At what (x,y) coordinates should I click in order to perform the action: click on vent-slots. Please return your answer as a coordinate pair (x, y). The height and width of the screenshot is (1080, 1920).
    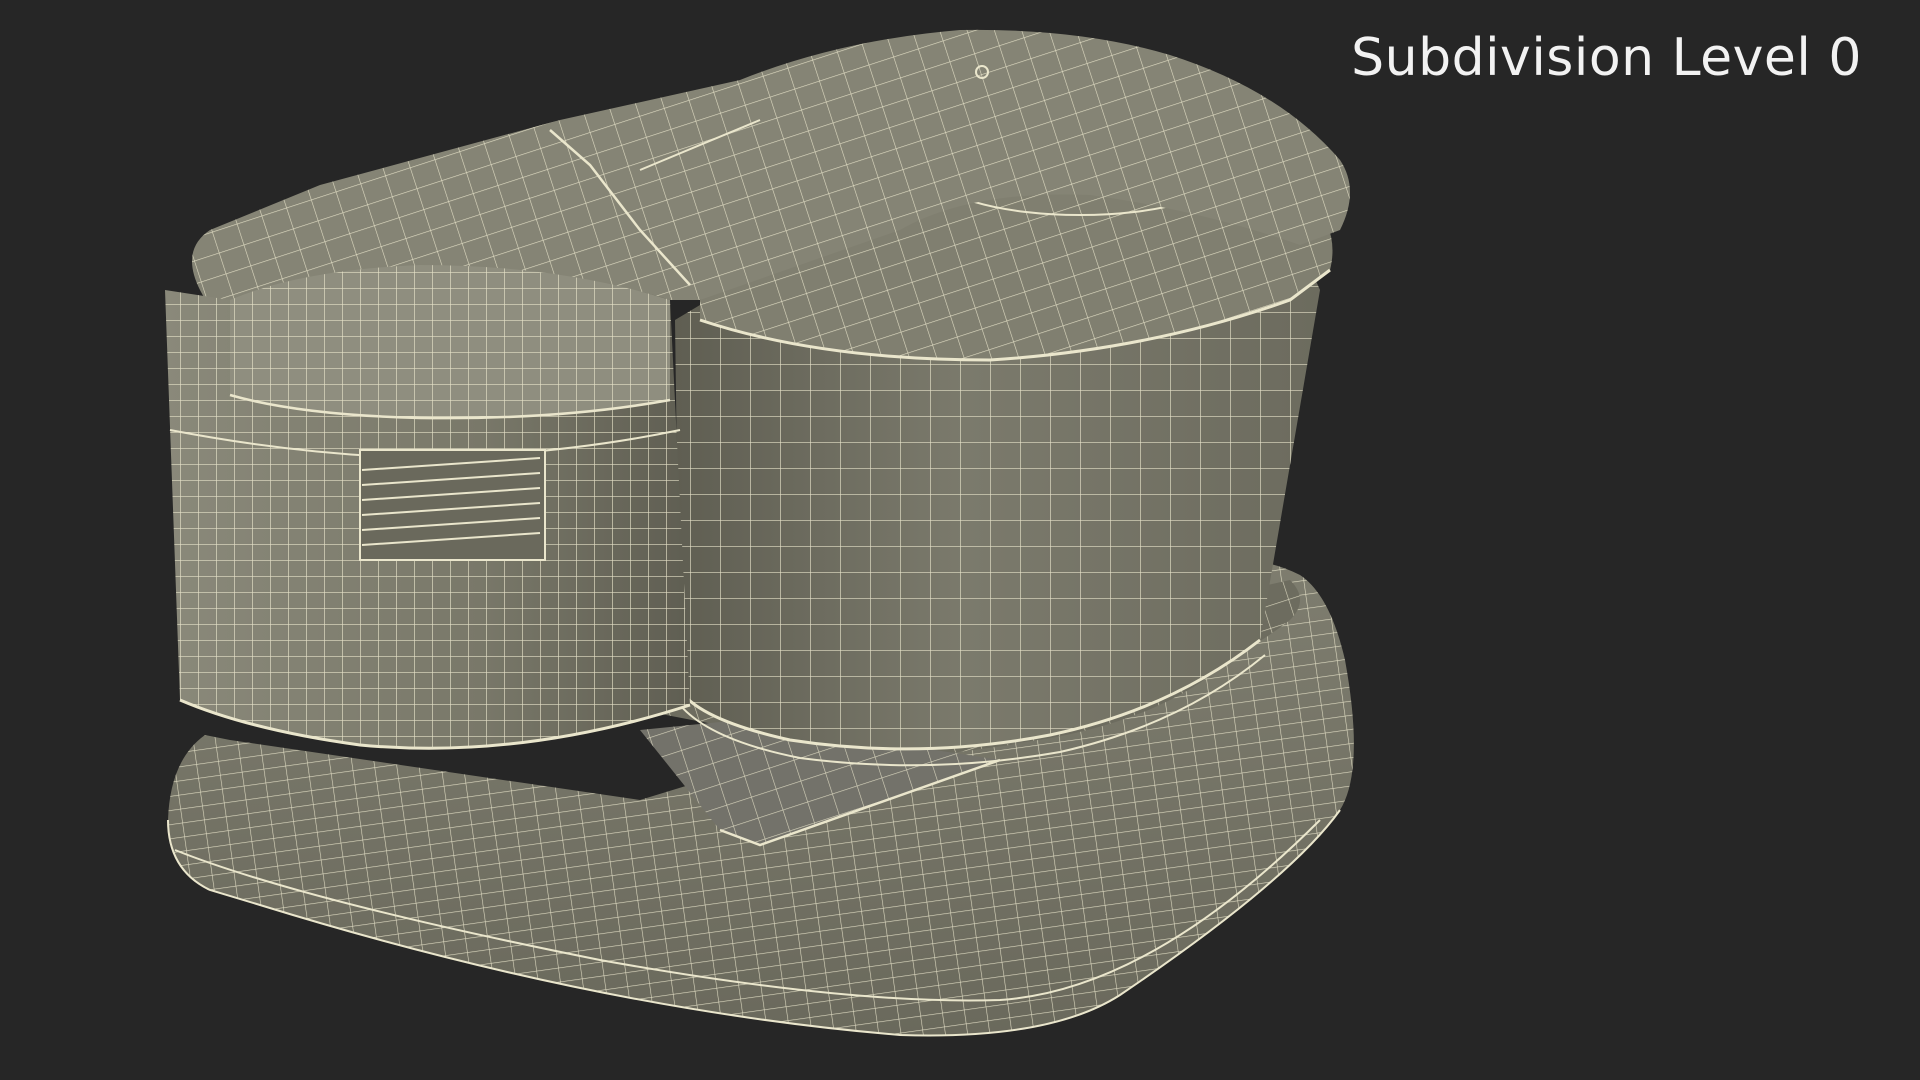
    Looking at the image, I should click on (452, 505).